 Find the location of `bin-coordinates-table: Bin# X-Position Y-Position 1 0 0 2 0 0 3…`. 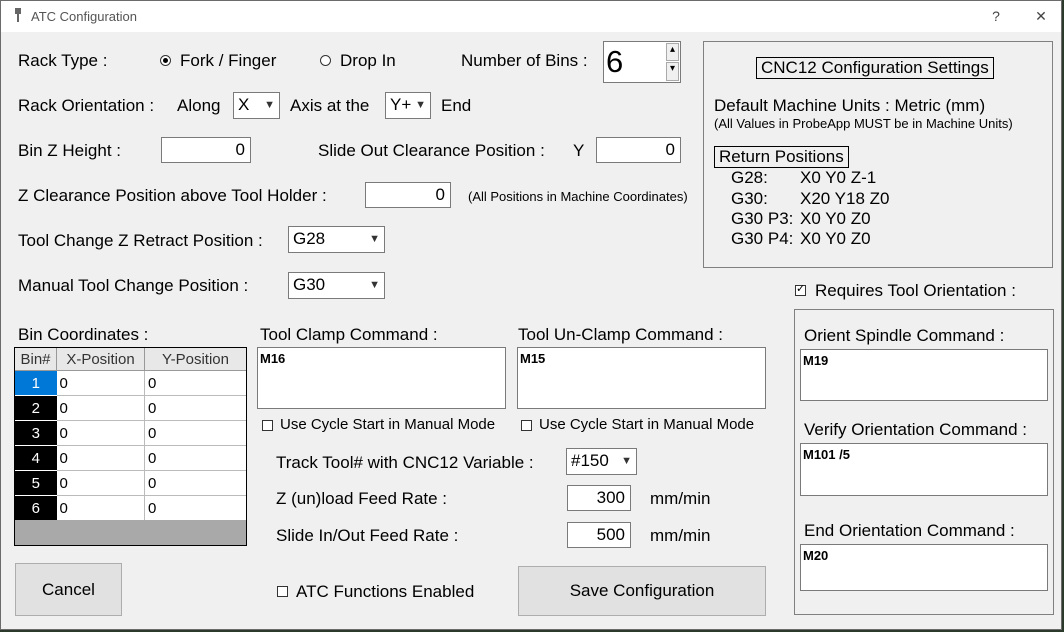

bin-coordinates-table: Bin# X-Position Y-Position 1 0 0 2 0 0 3… is located at coordinates (130, 434).